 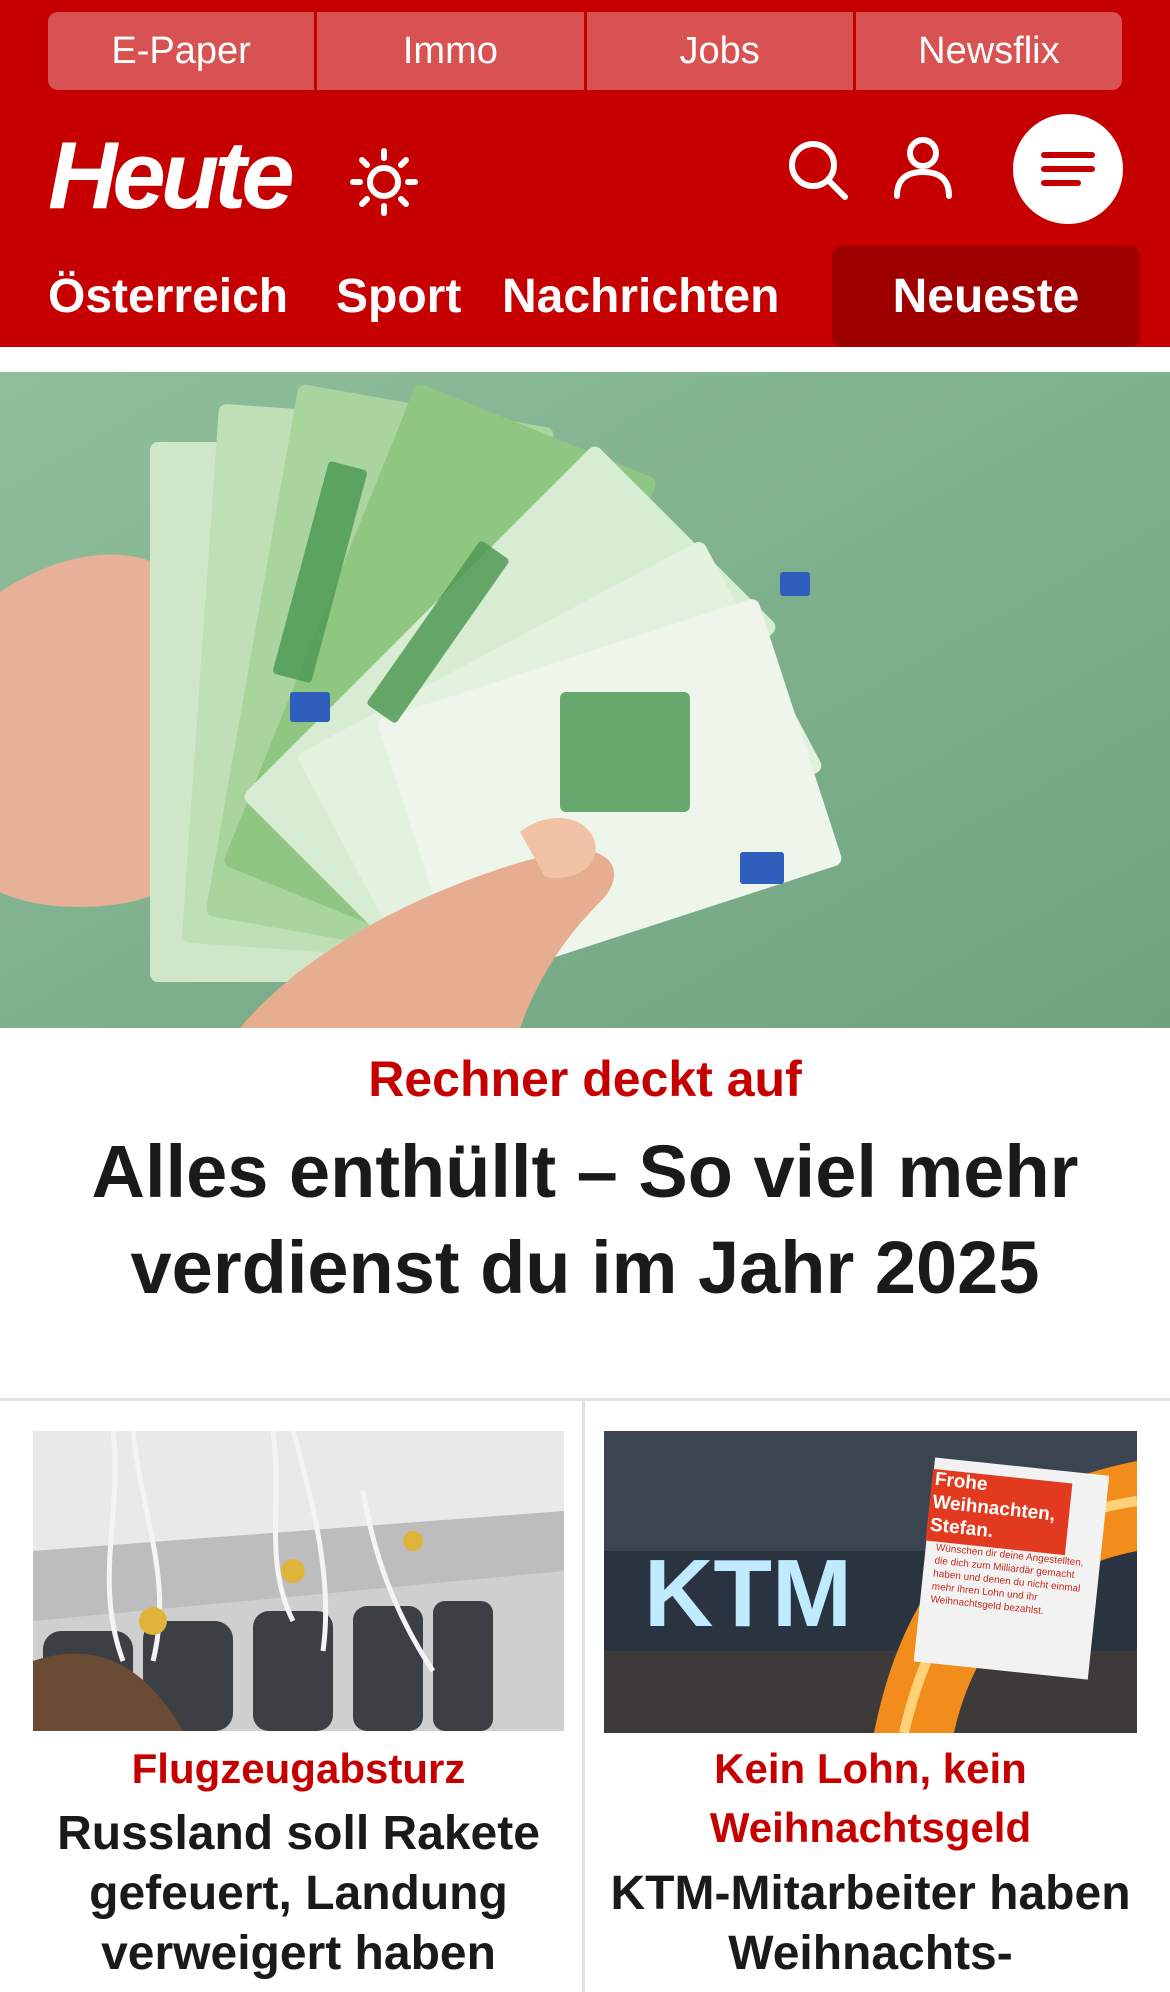 I want to click on column-divider, so click(x=583, y=1696).